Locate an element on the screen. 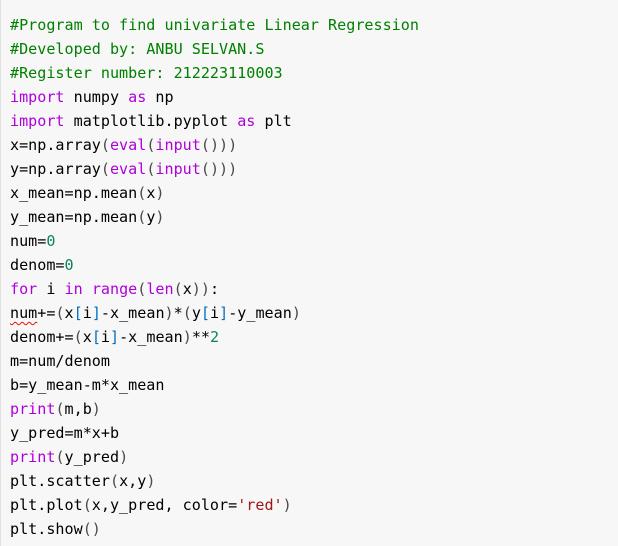  code-line: denom=0 is located at coordinates (214, 265).